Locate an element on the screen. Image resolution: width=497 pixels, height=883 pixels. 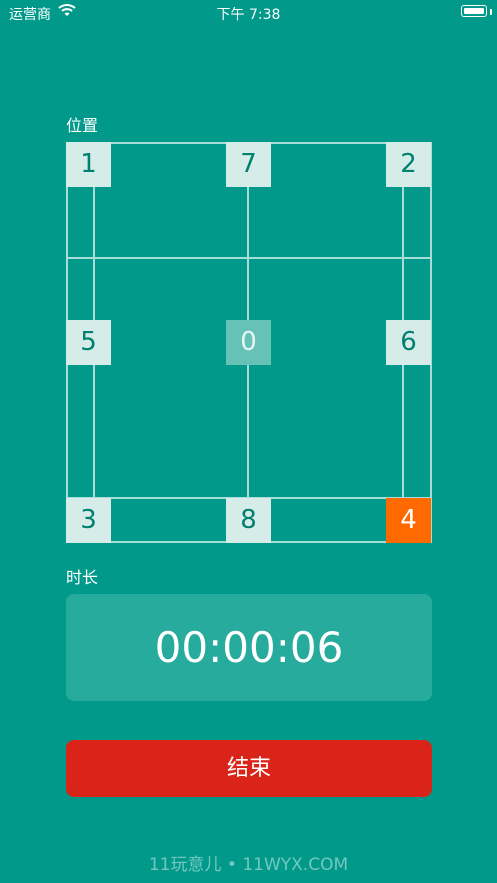
timer-value: 00:00:06 is located at coordinates (249, 647).